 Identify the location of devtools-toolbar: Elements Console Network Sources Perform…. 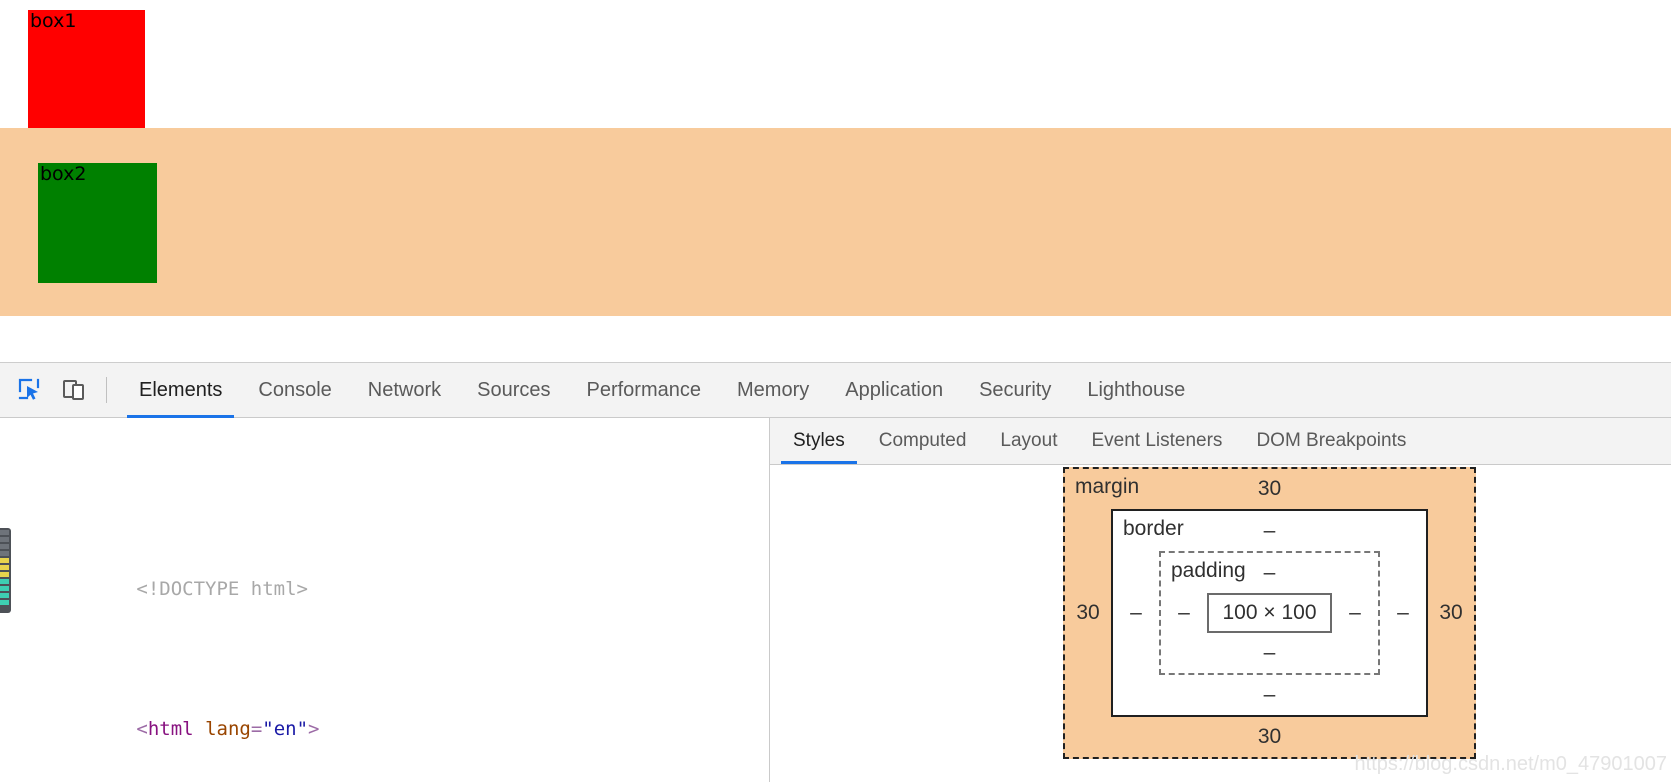
(835, 390).